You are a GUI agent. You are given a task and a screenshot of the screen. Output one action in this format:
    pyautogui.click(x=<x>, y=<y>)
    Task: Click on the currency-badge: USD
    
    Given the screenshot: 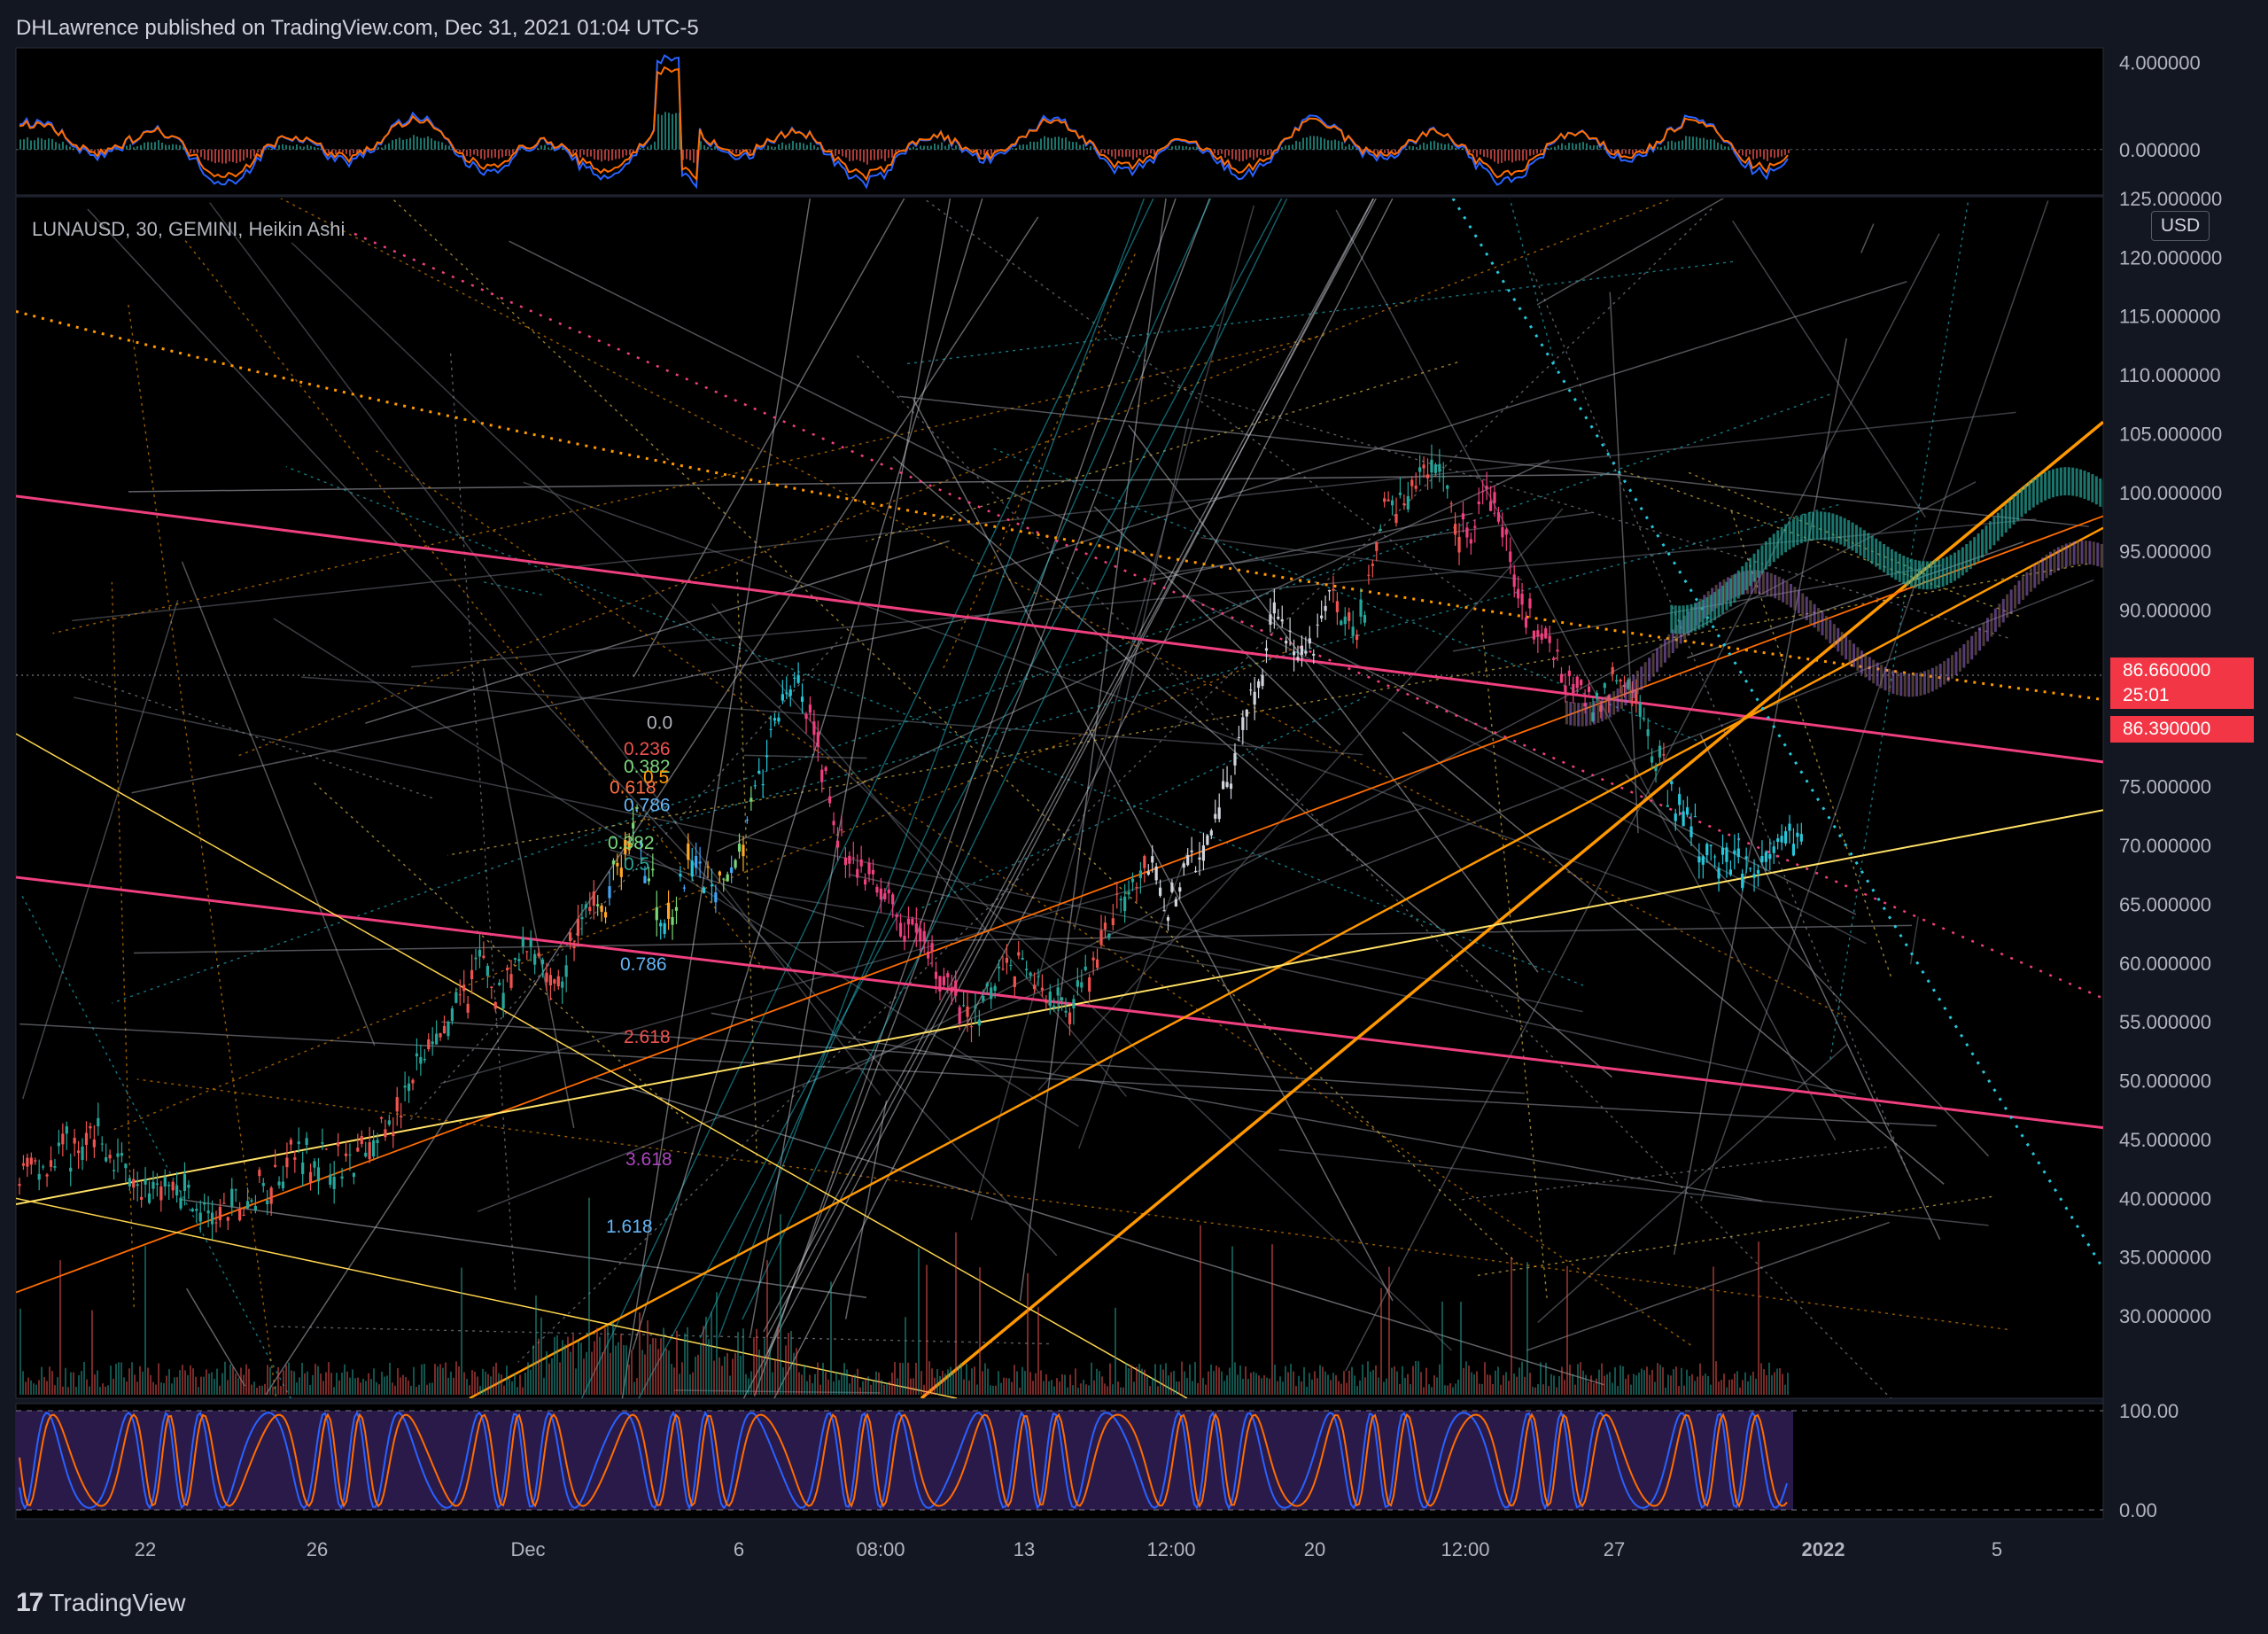 What is the action you would take?
    pyautogui.click(x=2180, y=226)
    